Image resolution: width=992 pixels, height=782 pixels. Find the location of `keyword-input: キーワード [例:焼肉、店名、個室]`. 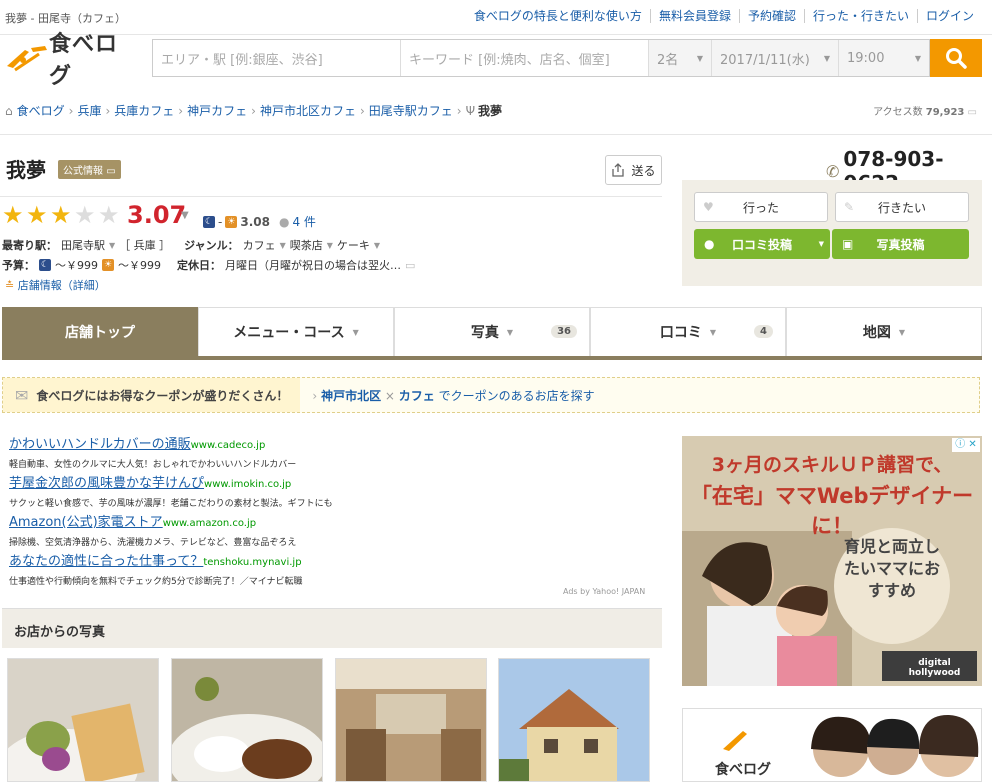

keyword-input: キーワード [例:焼肉、店名、個室] is located at coordinates (525, 58).